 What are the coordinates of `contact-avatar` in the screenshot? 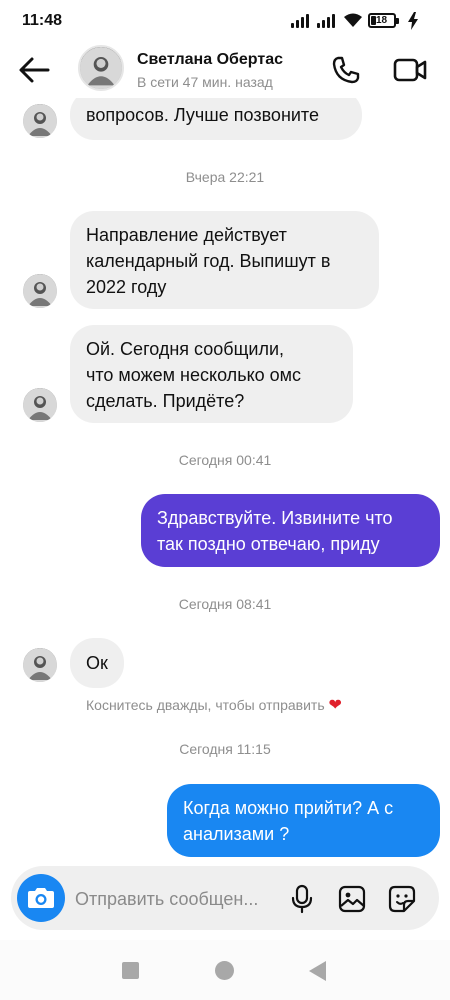 It's located at (101, 68).